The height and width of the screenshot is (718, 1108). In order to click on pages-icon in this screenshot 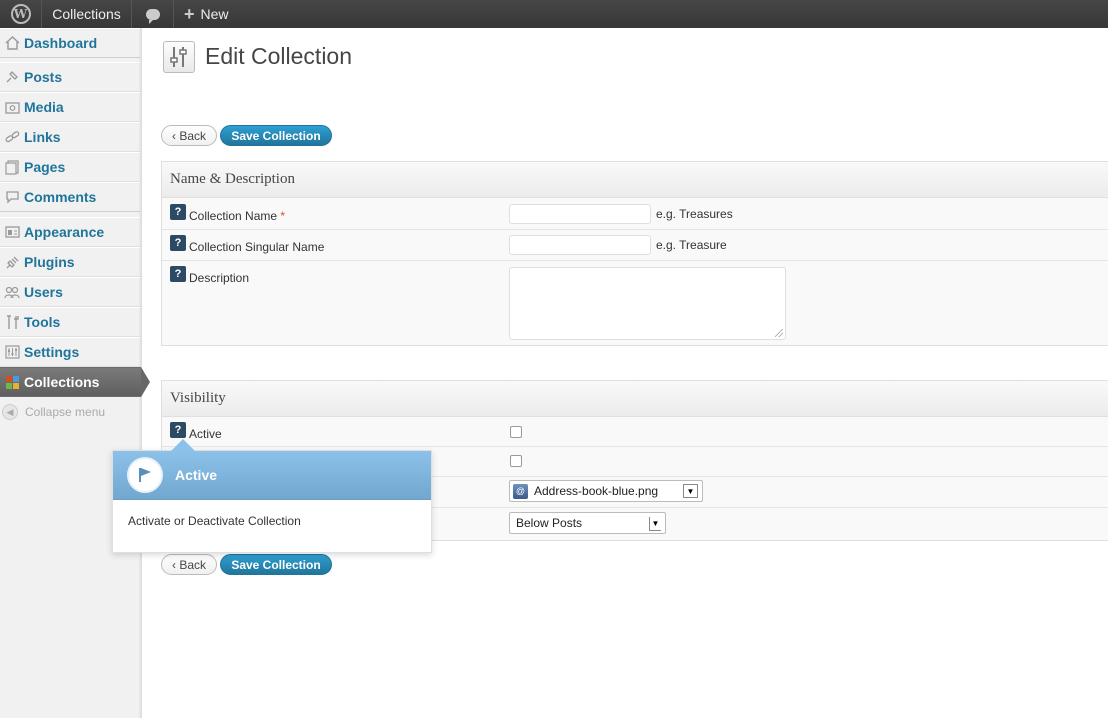, I will do `click(12, 167)`.